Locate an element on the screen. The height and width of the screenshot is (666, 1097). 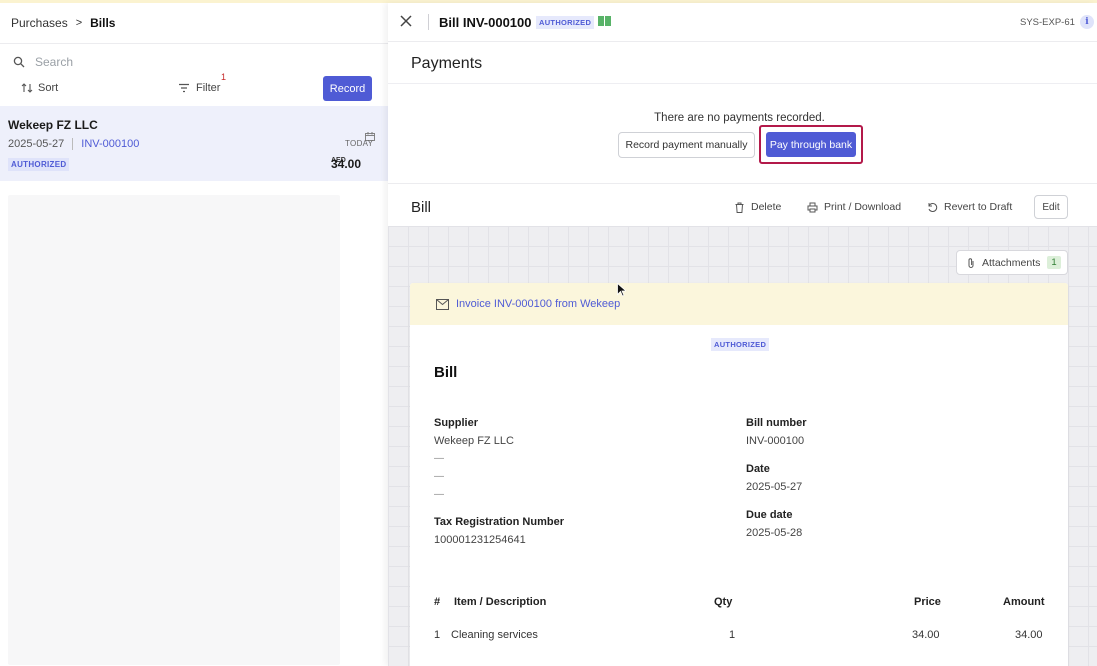
detail-header: Bill INV-000100 AUTHORIZED SYS-EXP-61 i is located at coordinates (742, 22).